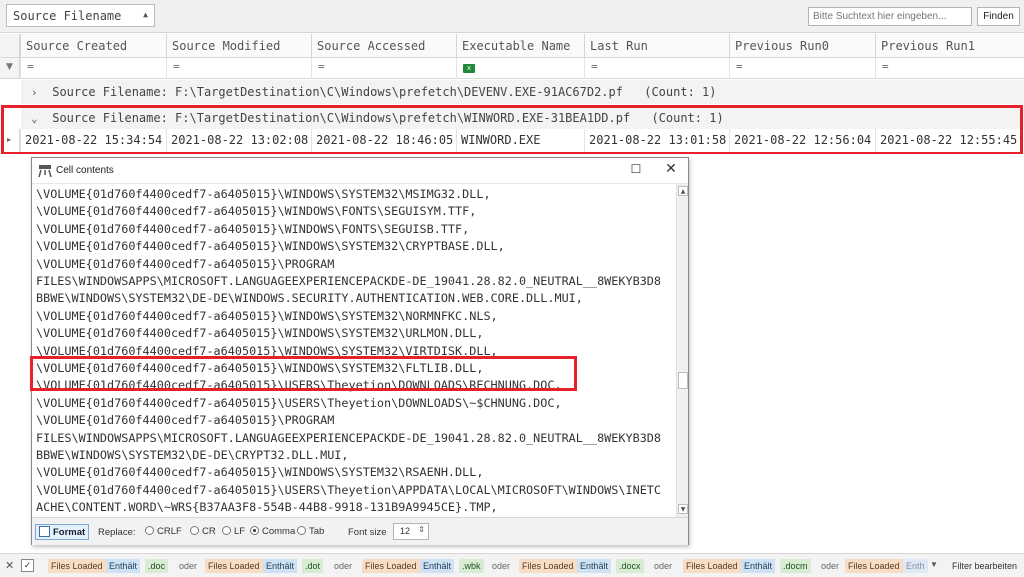 This screenshot has height=577, width=1024. I want to click on radio-crlf: CRLF, so click(163, 531).